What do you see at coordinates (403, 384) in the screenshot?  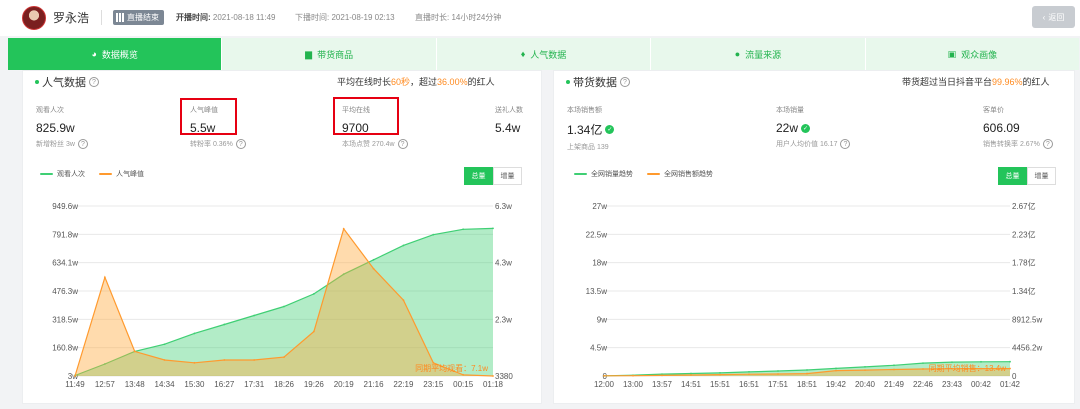 I see `x-tick-label: 22:19` at bounding box center [403, 384].